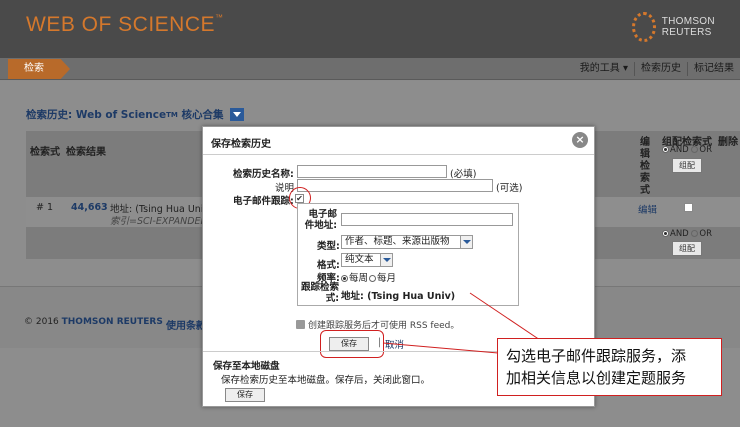 Image resolution: width=740 pixels, height=427 pixels. What do you see at coordinates (241, 144) in the screenshot?
I see `dialog-title: 保存检索历史` at bounding box center [241, 144].